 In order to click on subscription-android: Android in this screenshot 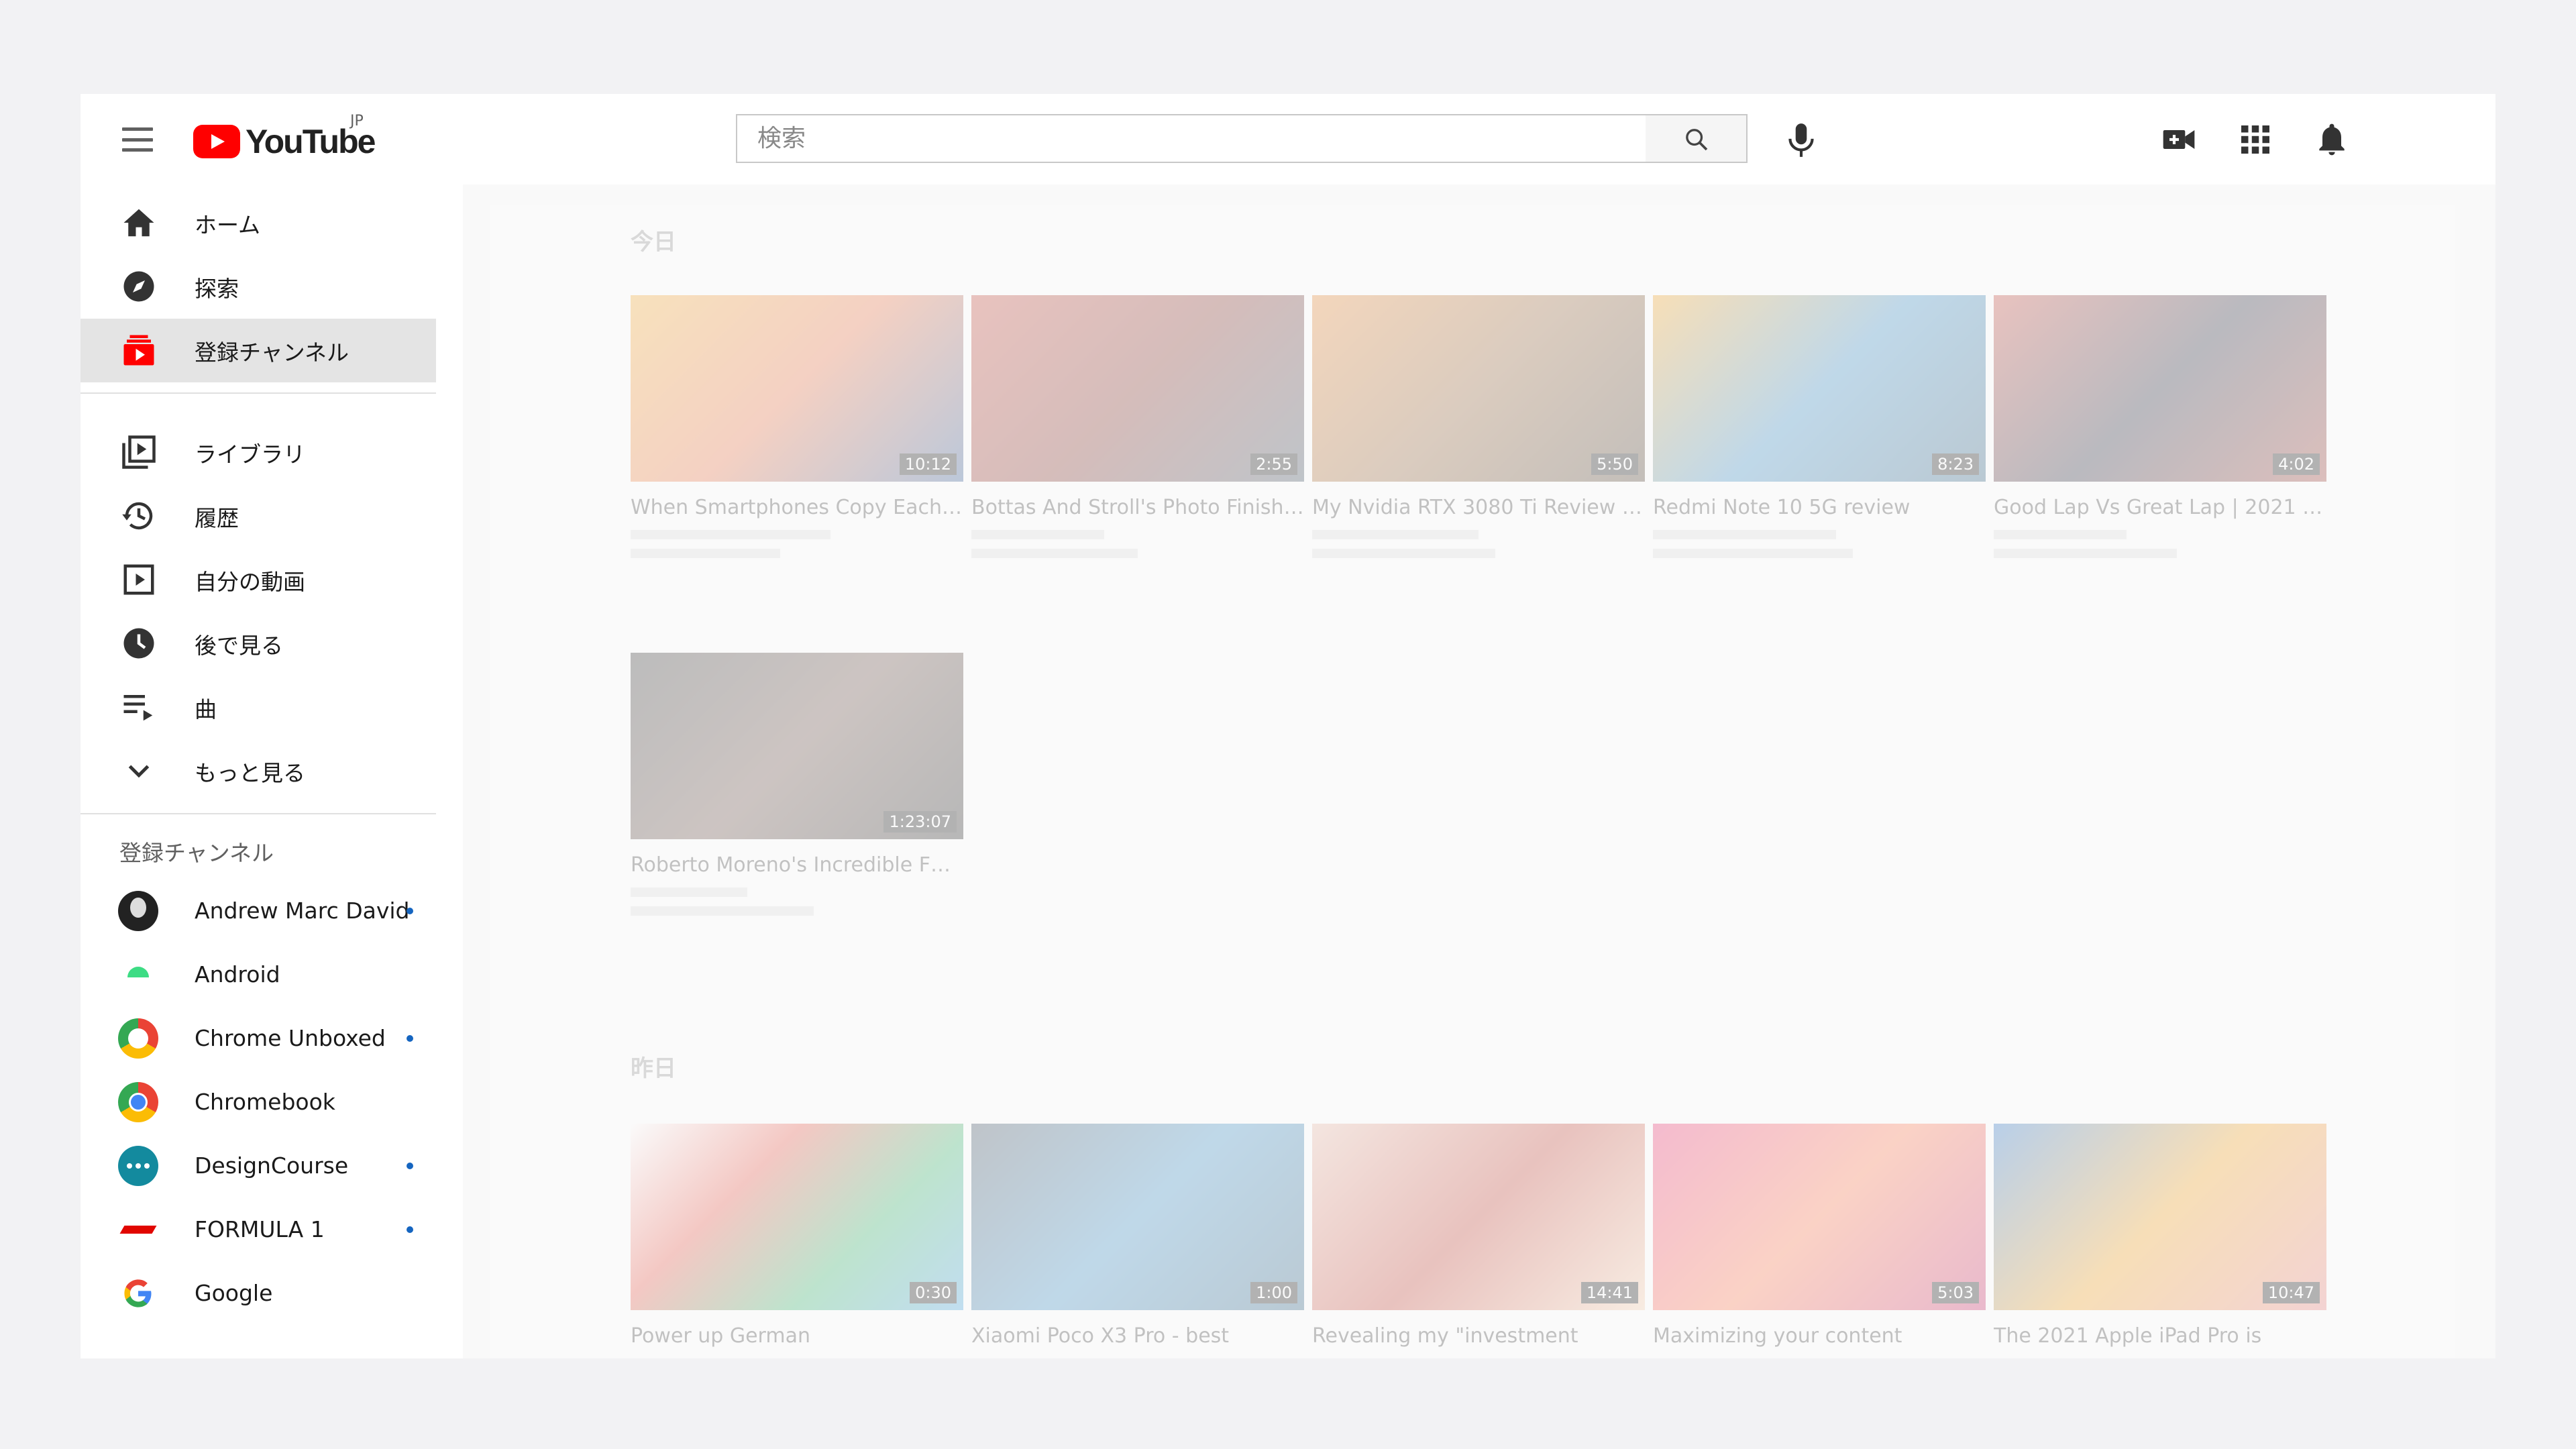, I will do `click(258, 974)`.